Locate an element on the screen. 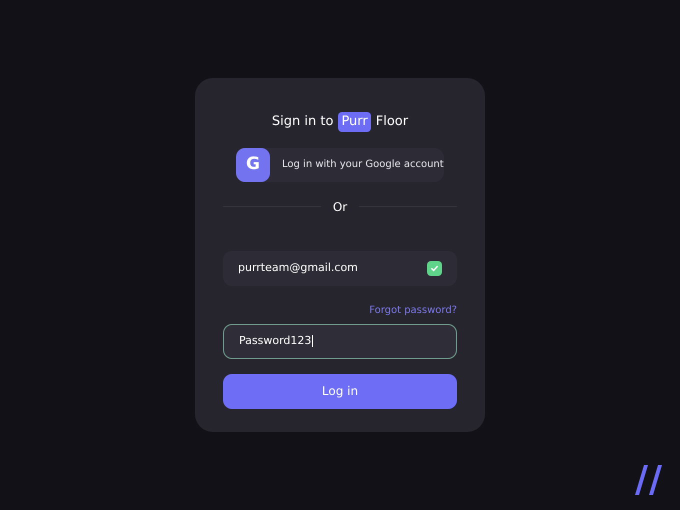  forgot-password-link: Forgot password? is located at coordinates (413, 310).